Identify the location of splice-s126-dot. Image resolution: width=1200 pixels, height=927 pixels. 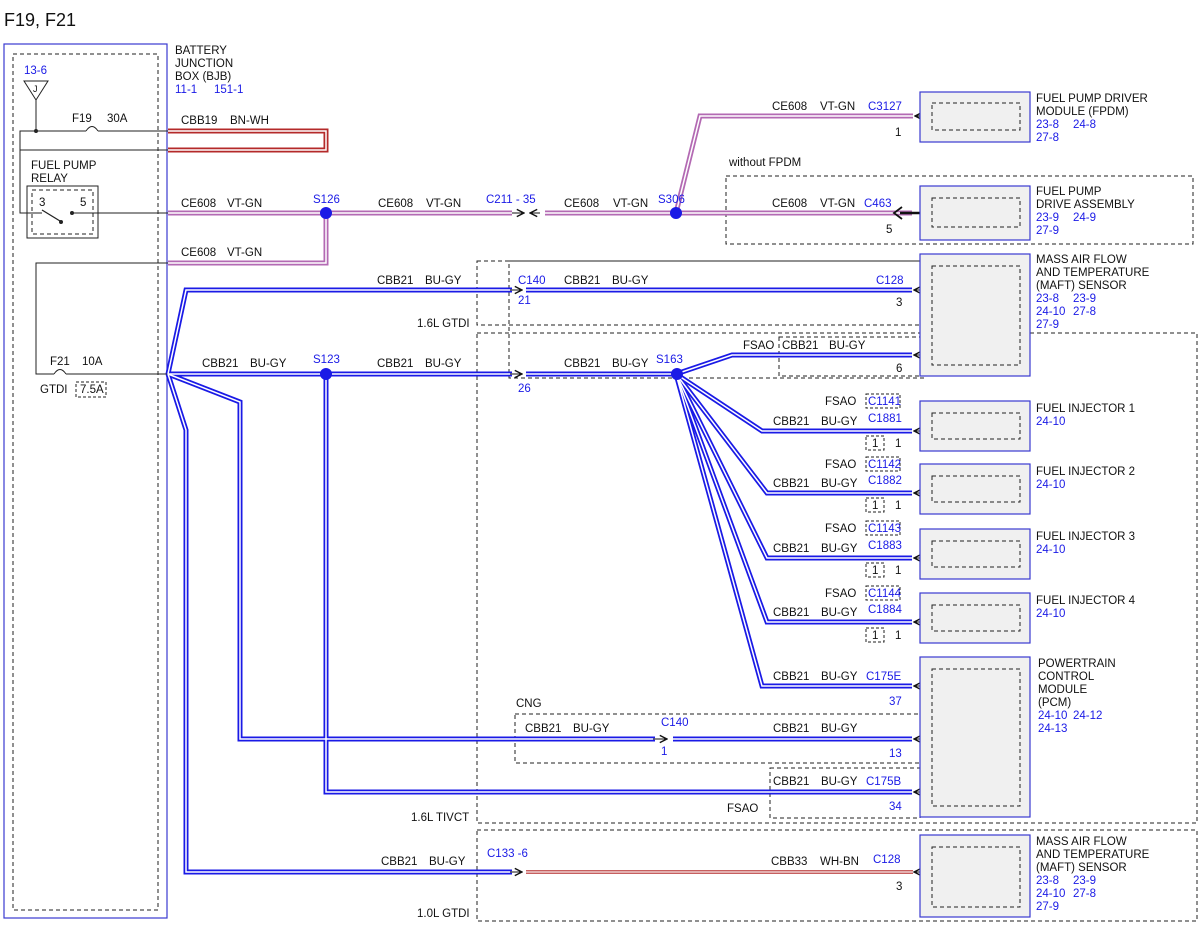
(326, 213).